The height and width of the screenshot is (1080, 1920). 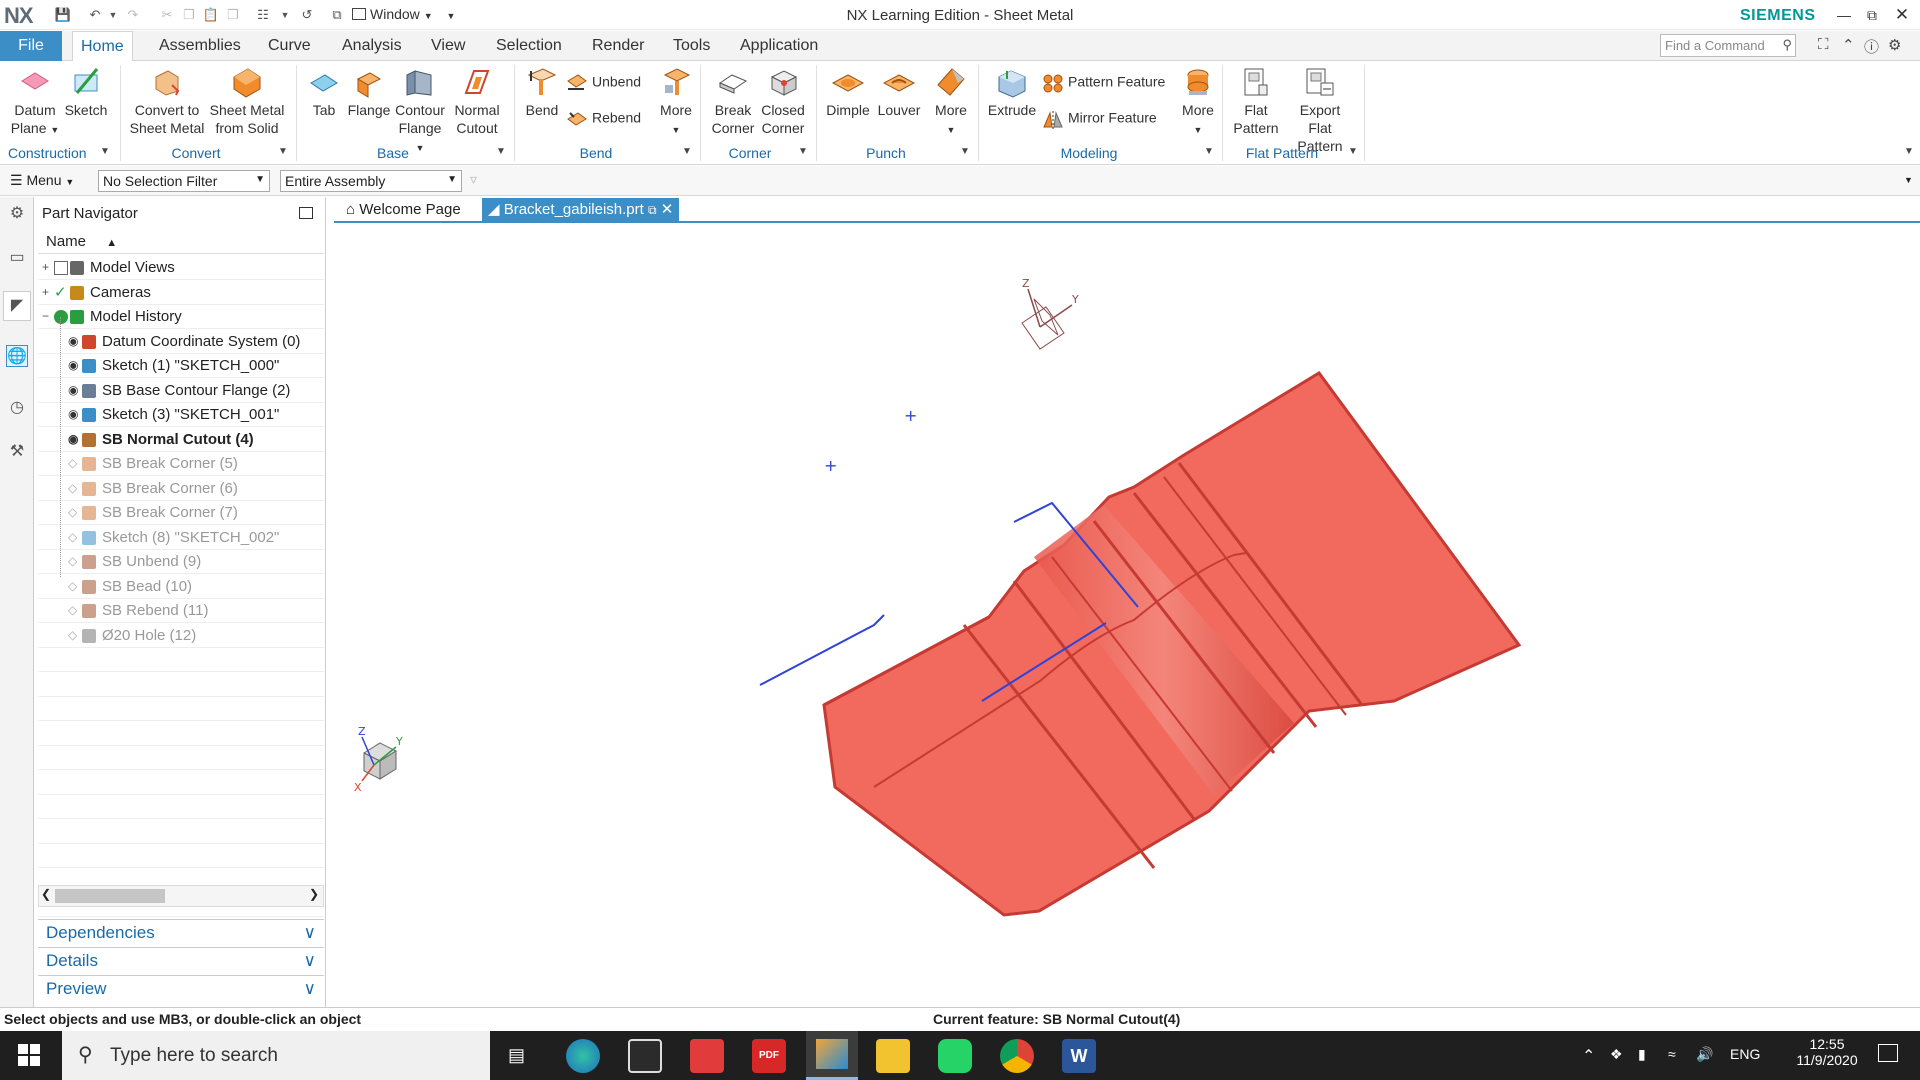 I want to click on resource-bar-settings-icon: ⚙, so click(x=17, y=214).